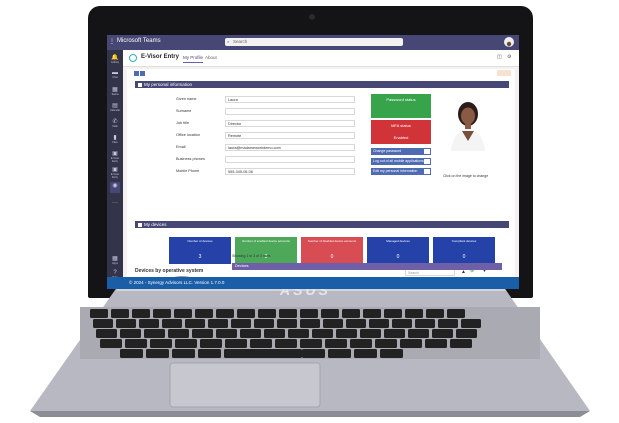 The image size is (619, 423). What do you see at coordinates (115, 91) in the screenshot?
I see `rail-item-teams: ▦ Teams` at bounding box center [115, 91].